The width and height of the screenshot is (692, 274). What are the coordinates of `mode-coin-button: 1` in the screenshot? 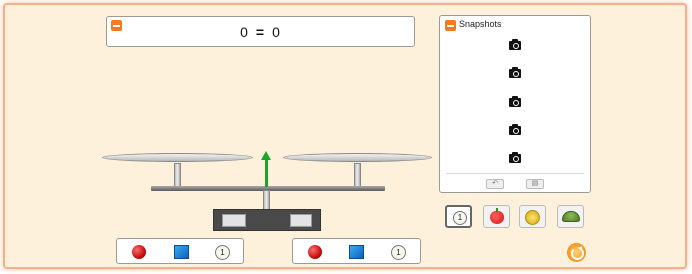 It's located at (458, 216).